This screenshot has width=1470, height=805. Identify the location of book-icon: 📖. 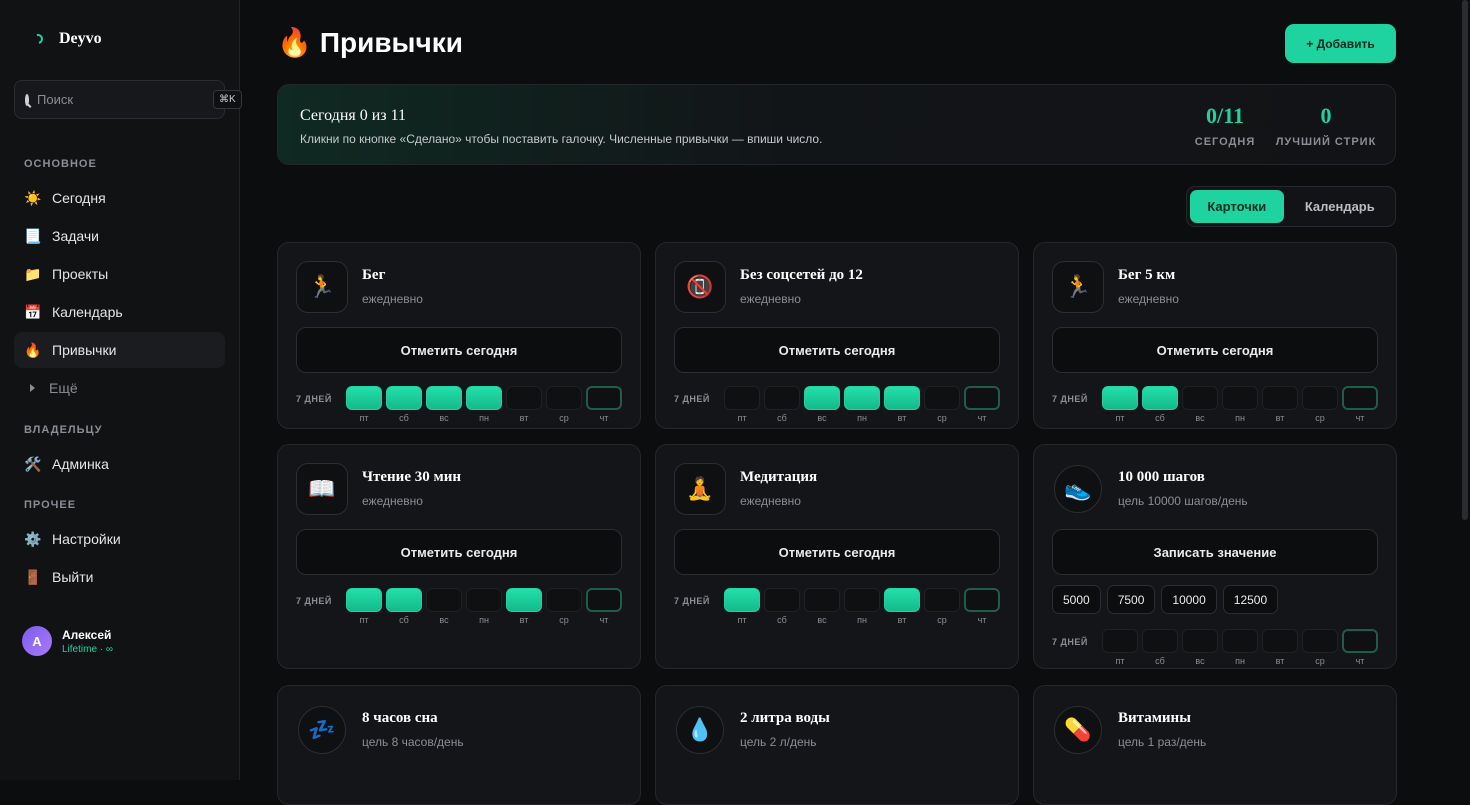
(322, 489).